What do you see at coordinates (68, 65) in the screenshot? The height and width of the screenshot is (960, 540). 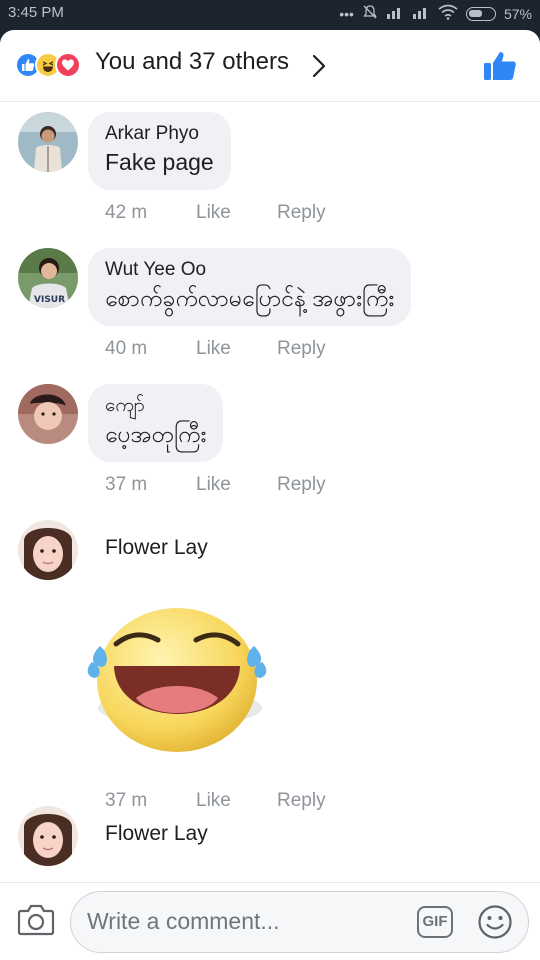 I see `love-icon` at bounding box center [68, 65].